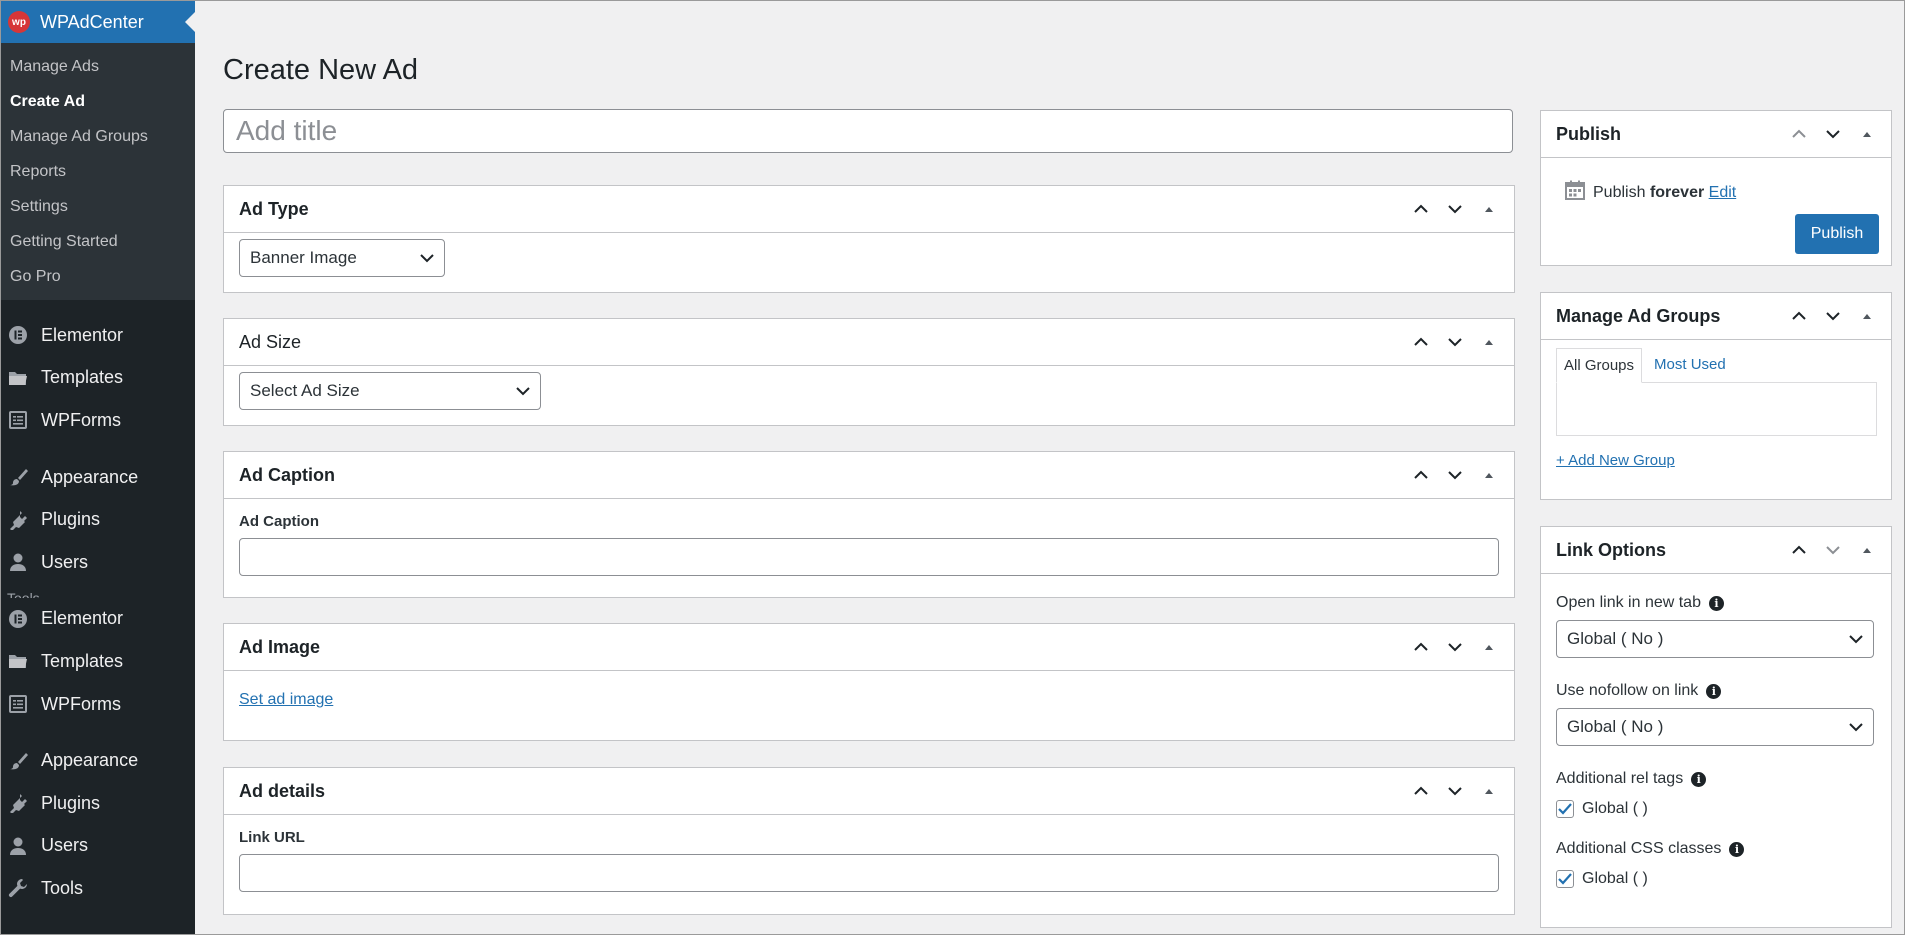  I want to click on ad-caption-header: Ad Caption, so click(869, 475).